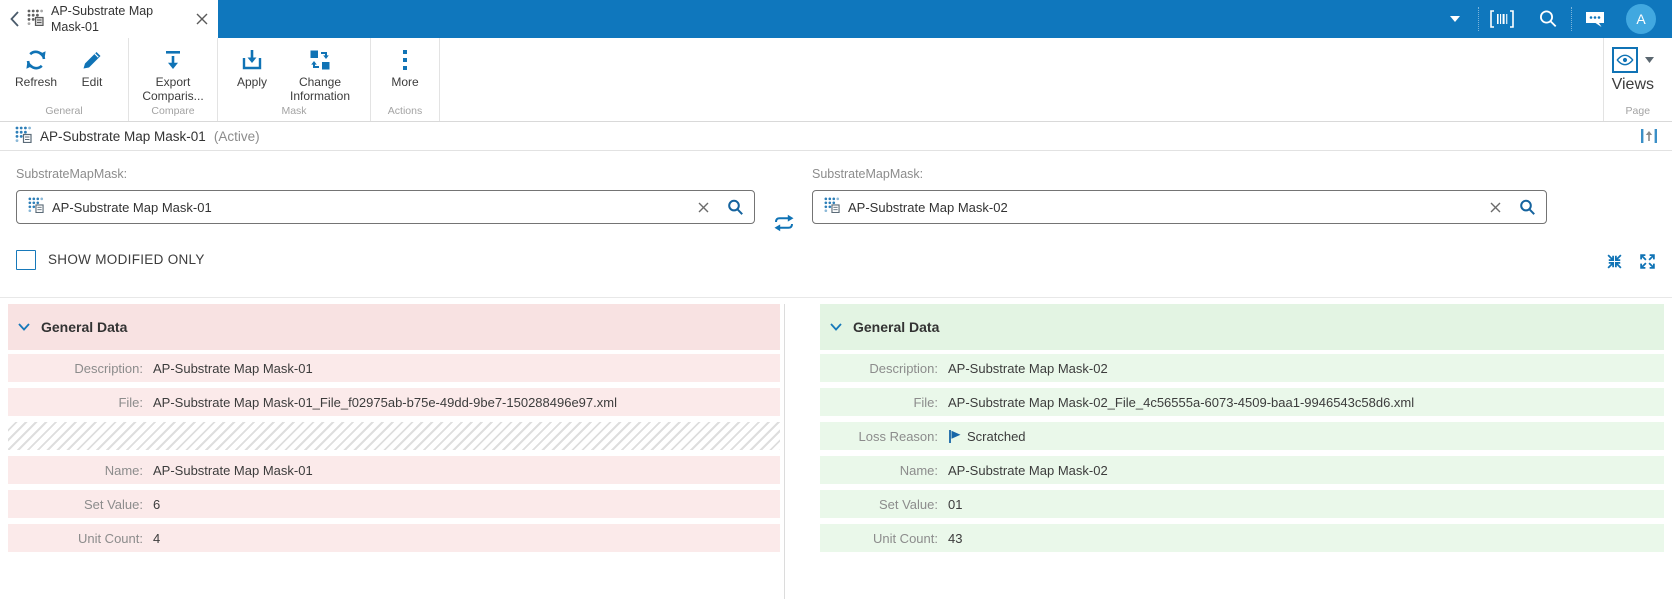  Describe the element at coordinates (252, 82) in the screenshot. I see `apply-label: Apply` at that location.